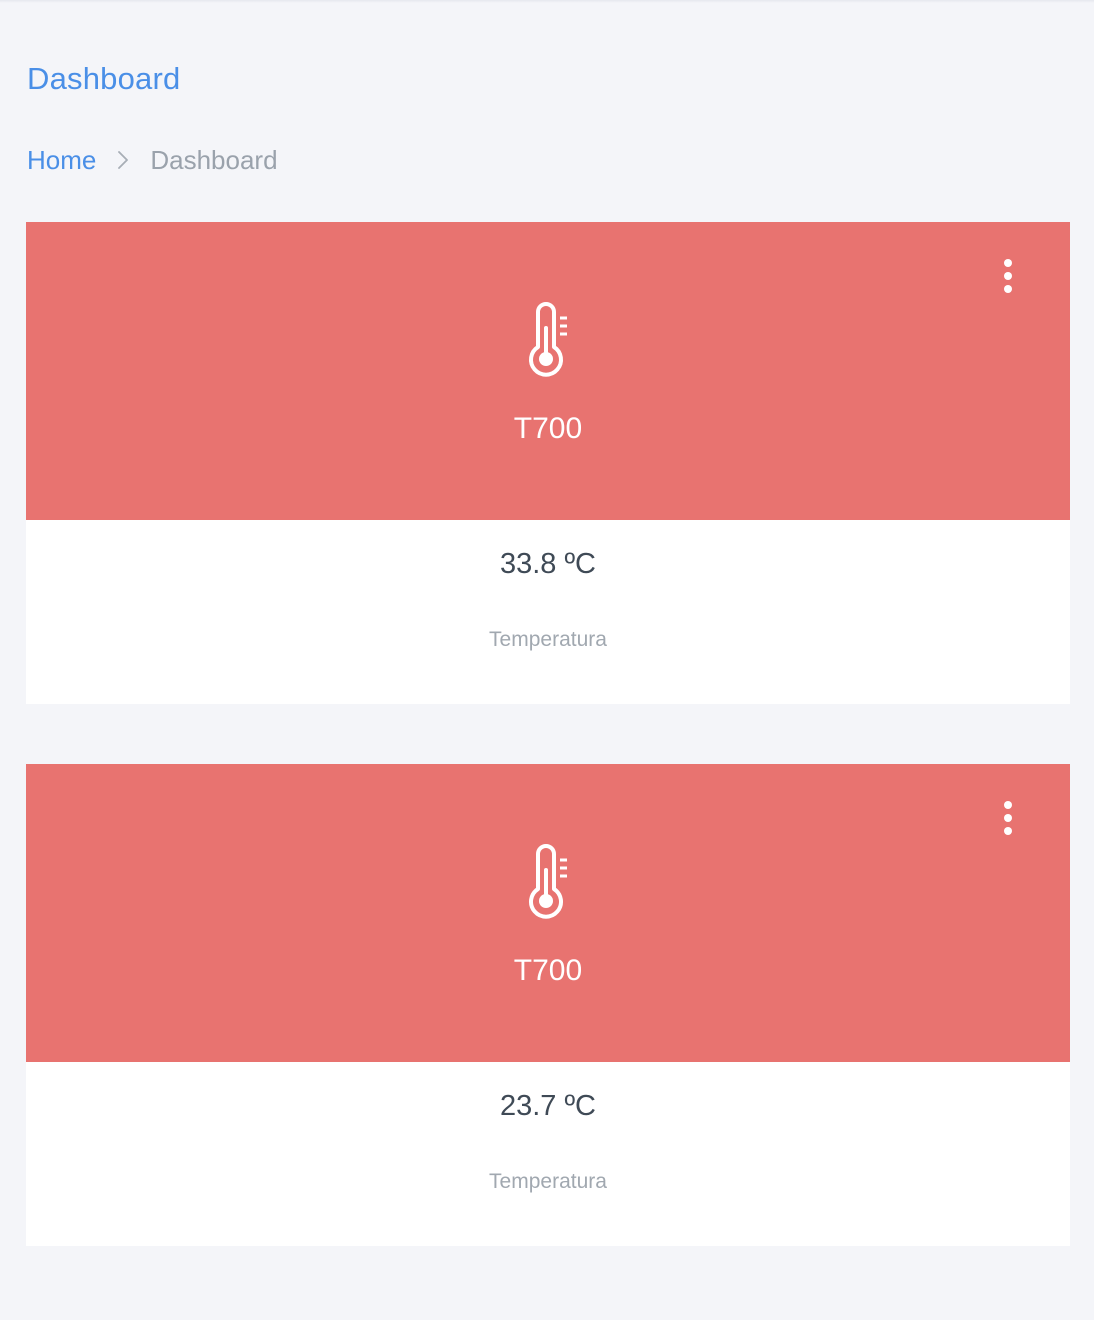  What do you see at coordinates (104, 78) in the screenshot?
I see `page-title: Dashboard` at bounding box center [104, 78].